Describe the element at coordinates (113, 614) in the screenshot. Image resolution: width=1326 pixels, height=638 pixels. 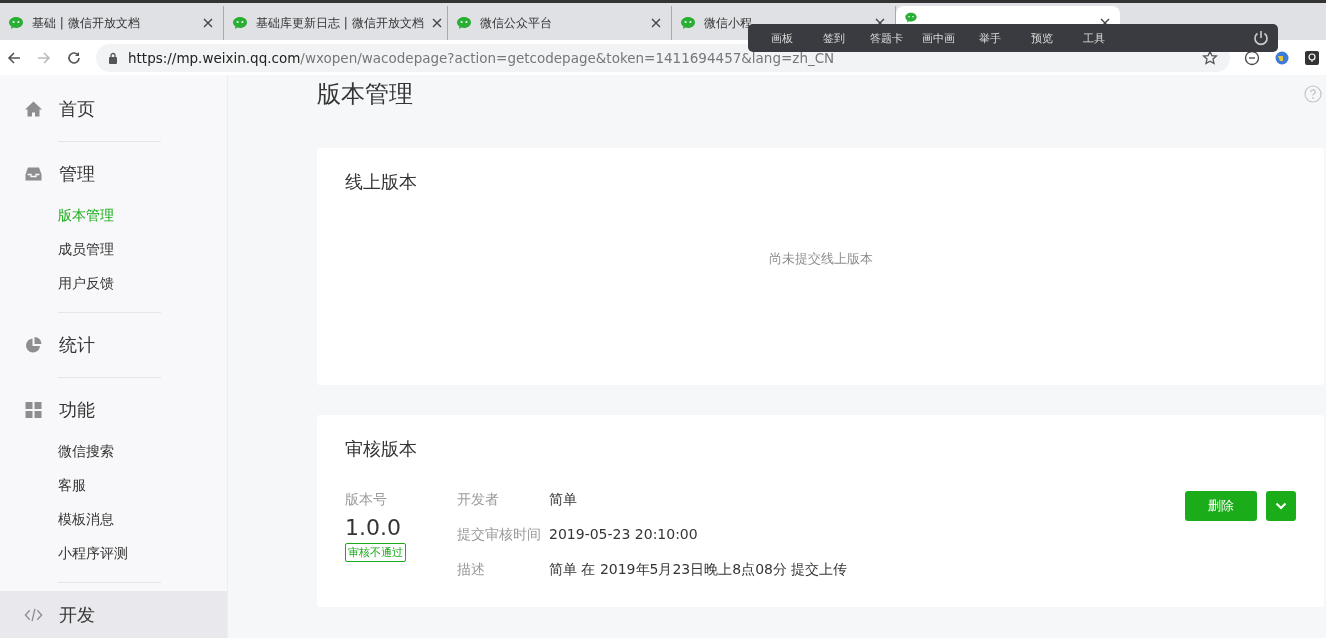
I see `sidebar-group: 开发` at that location.